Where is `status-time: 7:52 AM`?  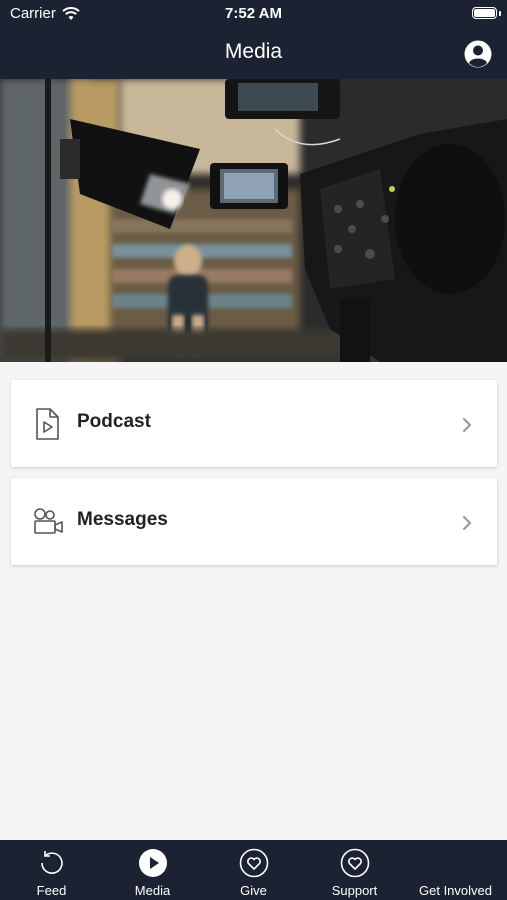 status-time: 7:52 AM is located at coordinates (253, 13).